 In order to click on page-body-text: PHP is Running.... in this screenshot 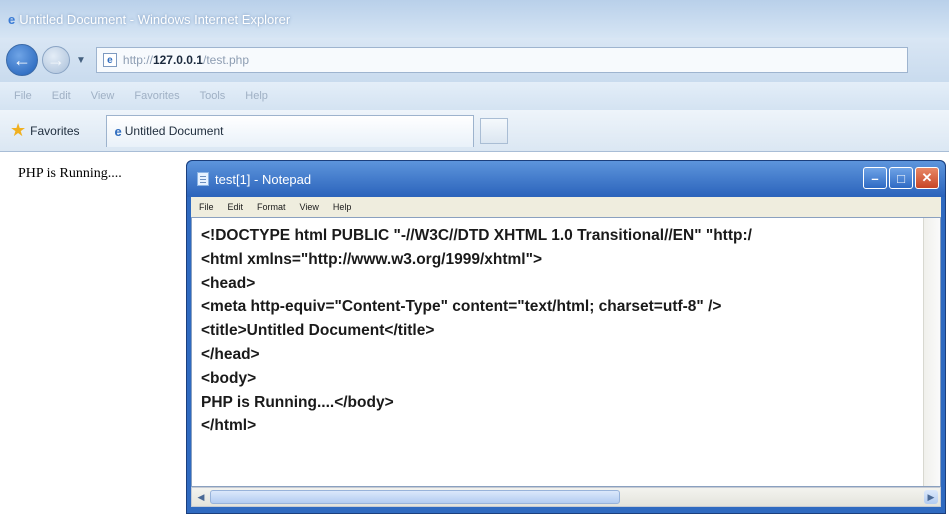, I will do `click(70, 173)`.